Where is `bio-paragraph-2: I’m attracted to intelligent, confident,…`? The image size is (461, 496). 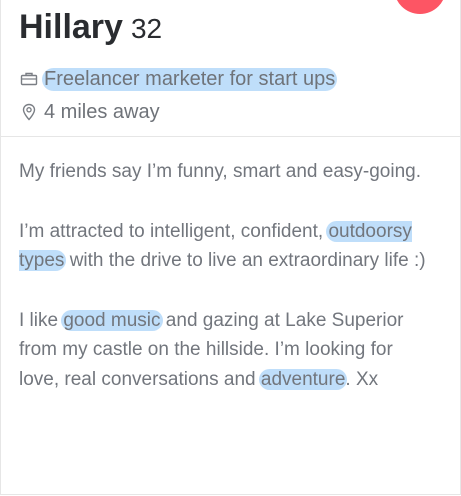 bio-paragraph-2: I’m attracted to intelligent, confident,… is located at coordinates (228, 246).